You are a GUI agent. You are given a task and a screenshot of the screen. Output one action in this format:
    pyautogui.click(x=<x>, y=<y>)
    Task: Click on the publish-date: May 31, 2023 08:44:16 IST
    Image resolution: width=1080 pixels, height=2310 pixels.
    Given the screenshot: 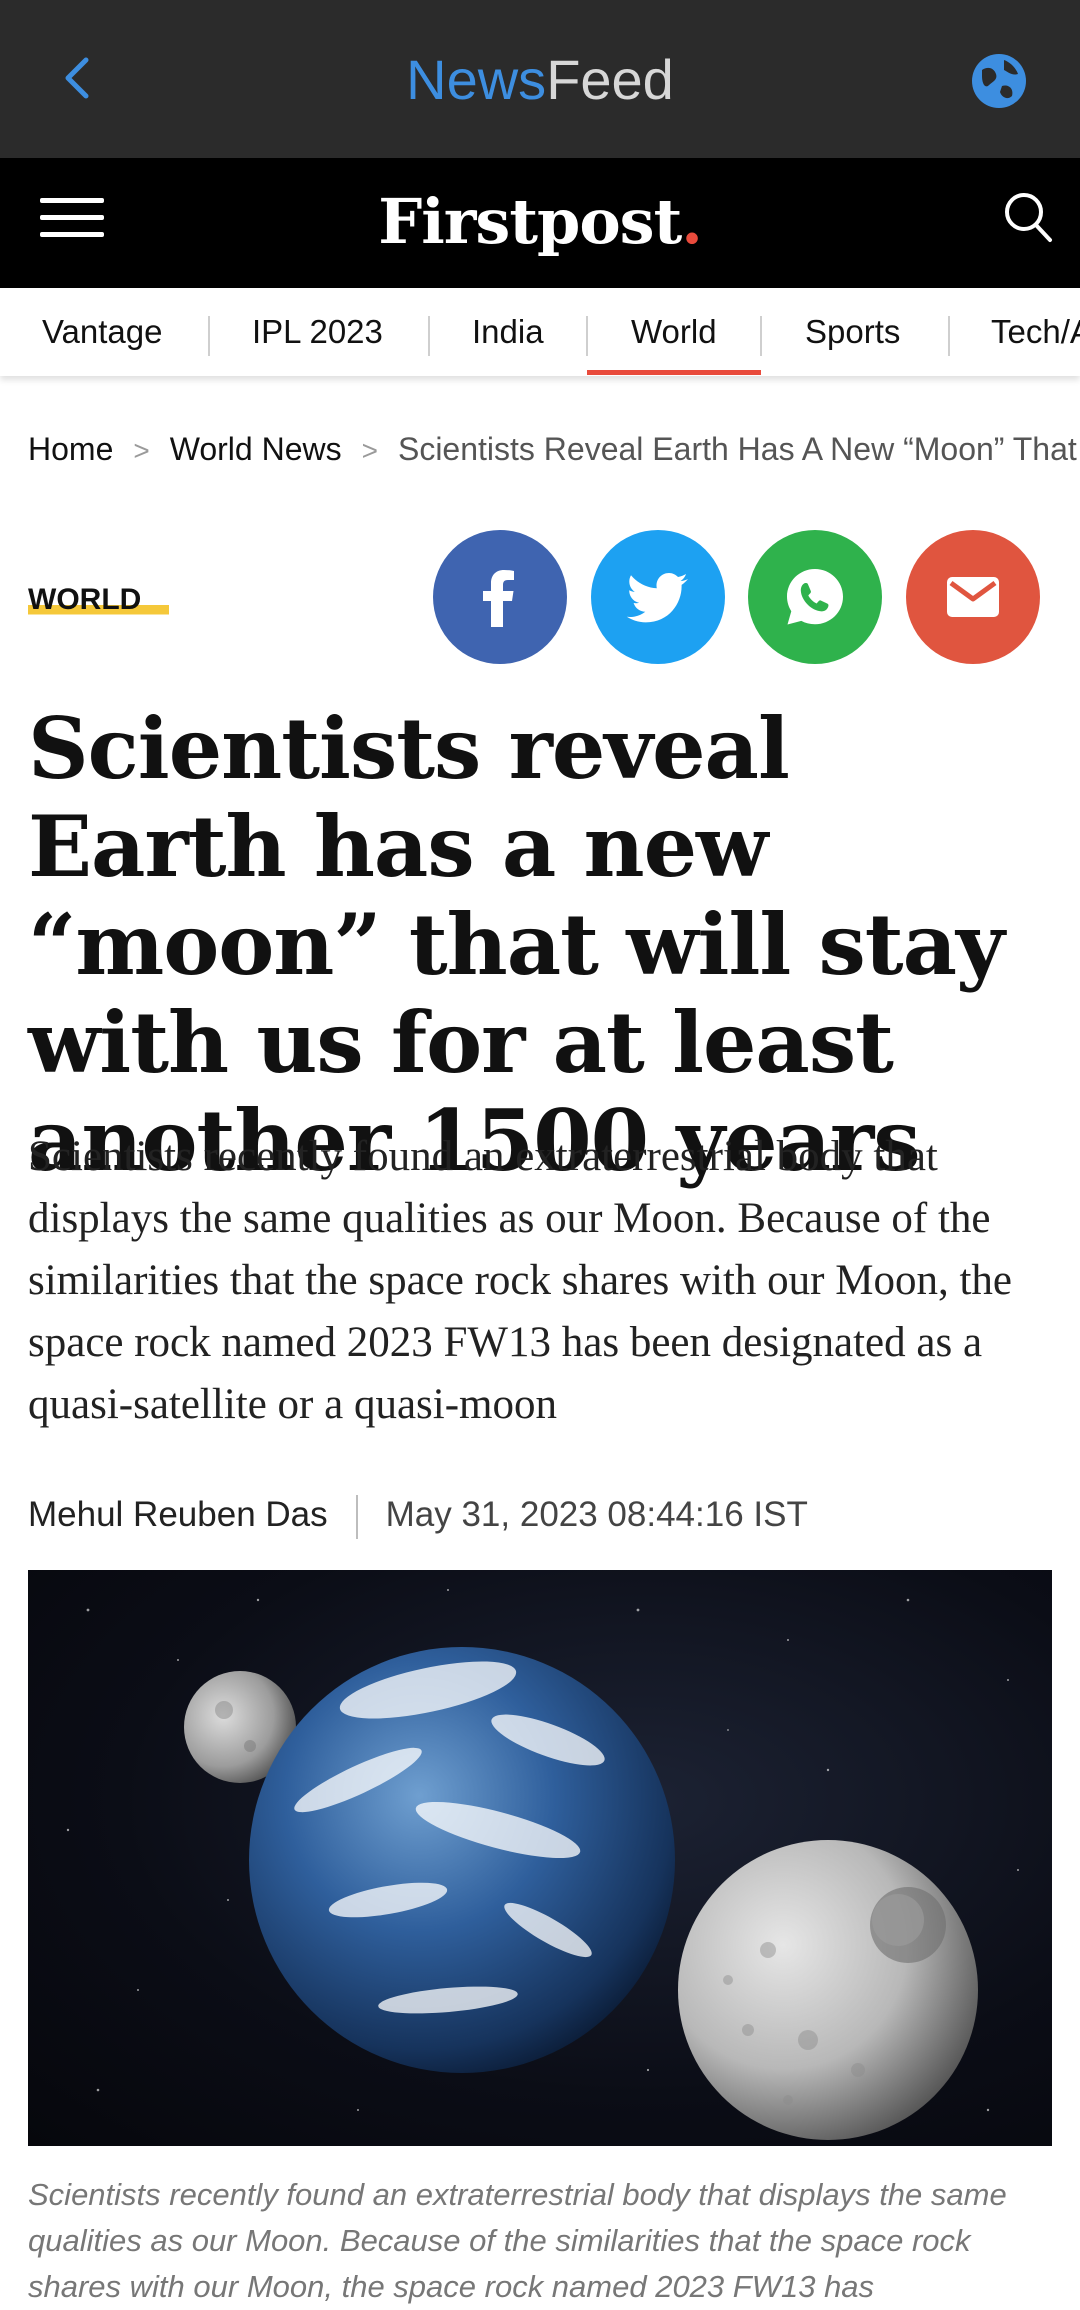 What is the action you would take?
    pyautogui.click(x=596, y=1514)
    